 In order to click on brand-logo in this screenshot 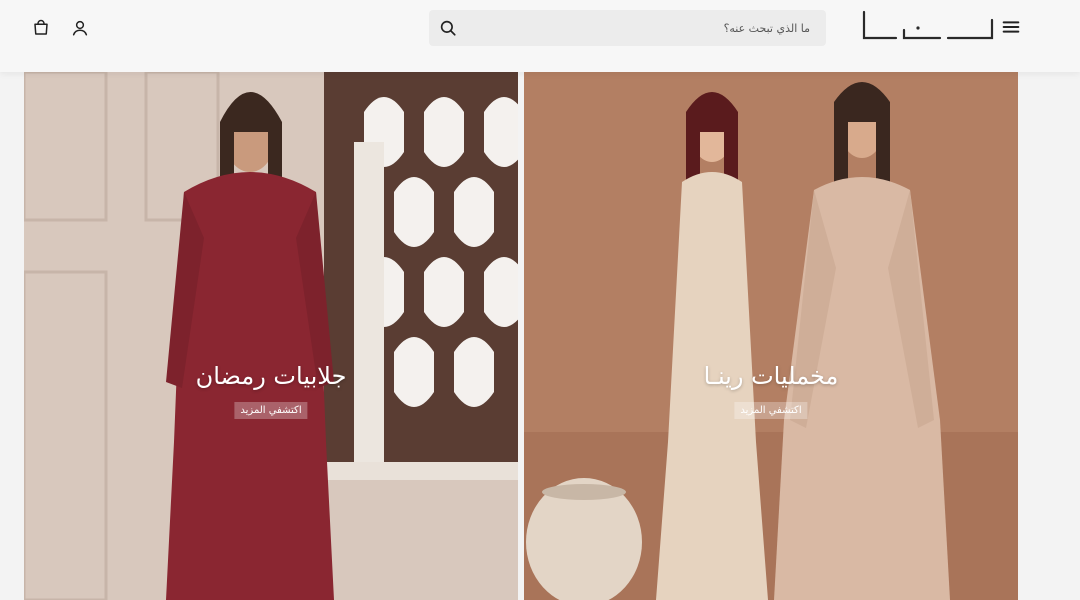, I will do `click(928, 26)`.